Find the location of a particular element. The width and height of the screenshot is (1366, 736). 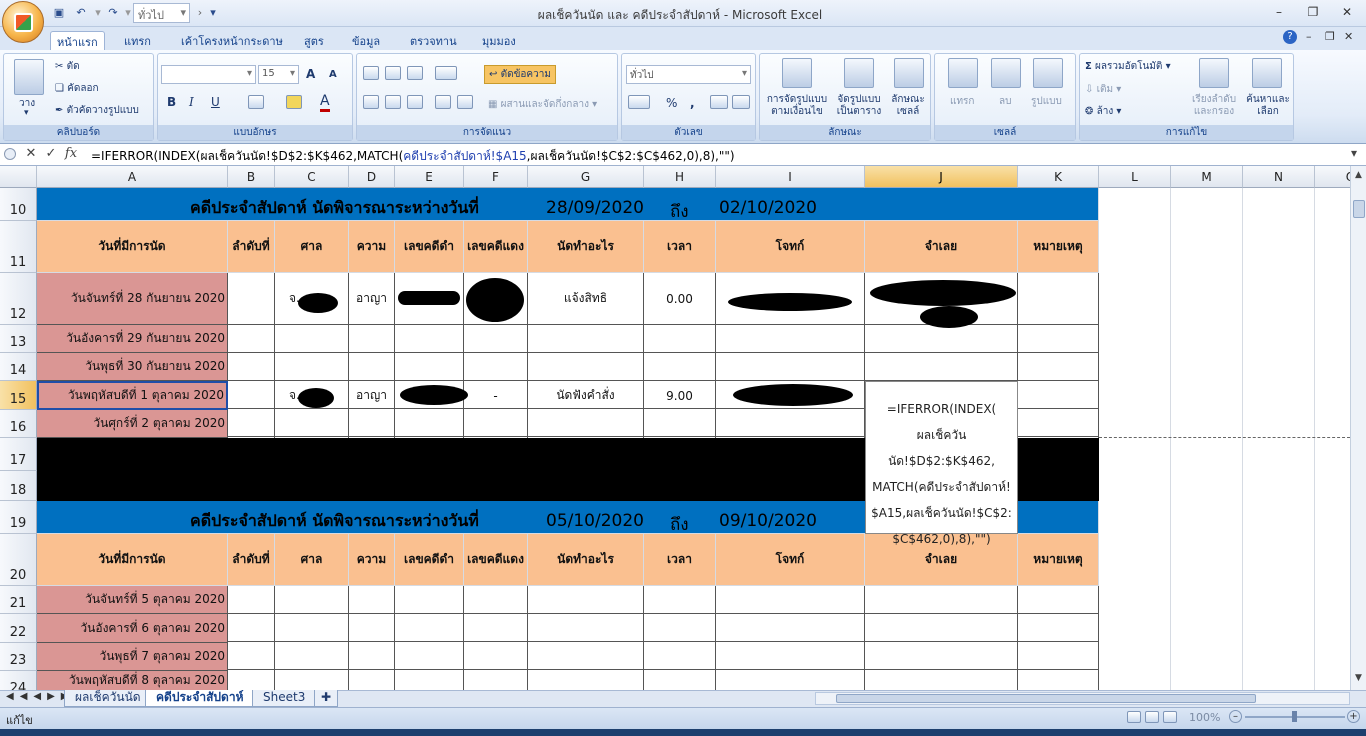

delete-cells-button: ลบ is located at coordinates (1005, 101).